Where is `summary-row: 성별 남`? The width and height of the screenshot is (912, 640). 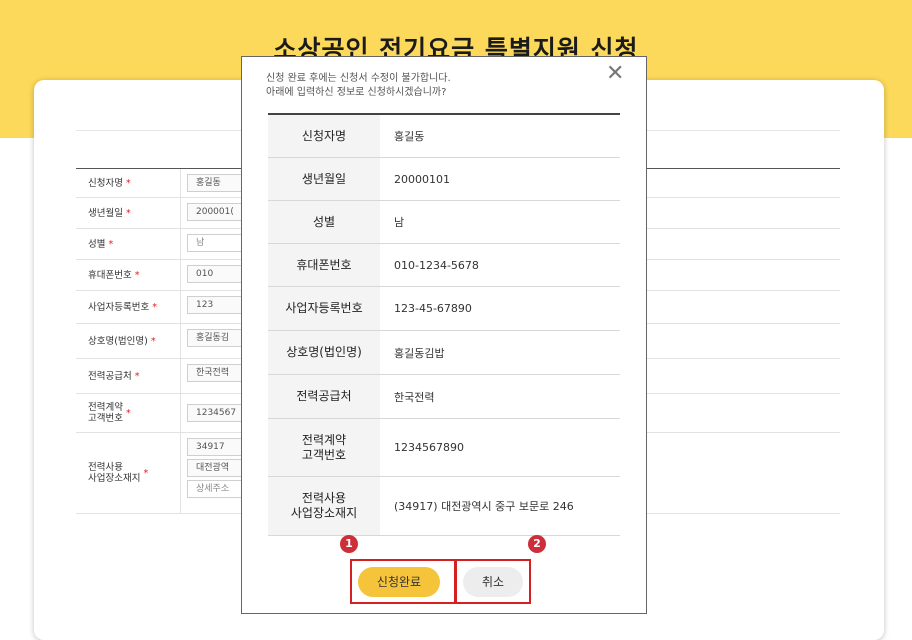 summary-row: 성별 남 is located at coordinates (444, 222).